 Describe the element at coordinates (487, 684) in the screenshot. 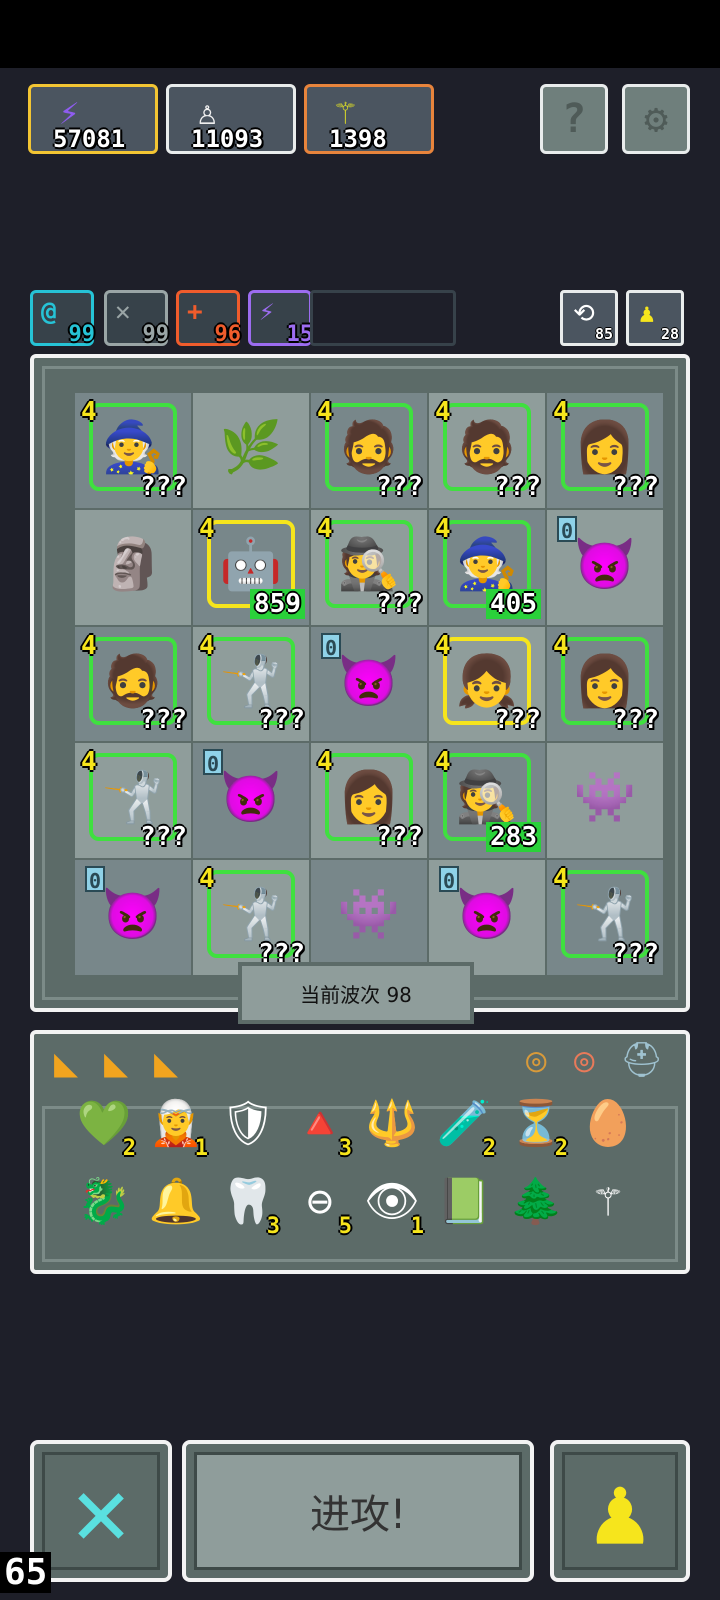

I see `grid-cell: 👧 4???` at that location.